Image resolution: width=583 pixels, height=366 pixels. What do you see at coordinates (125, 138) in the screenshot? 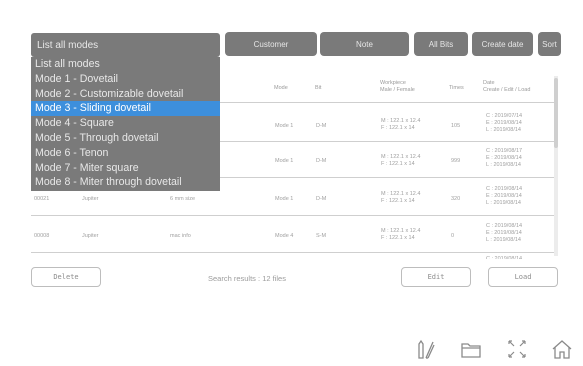
I see `dropdown-option-mode-5: Mode 5 - Through dovetail` at bounding box center [125, 138].